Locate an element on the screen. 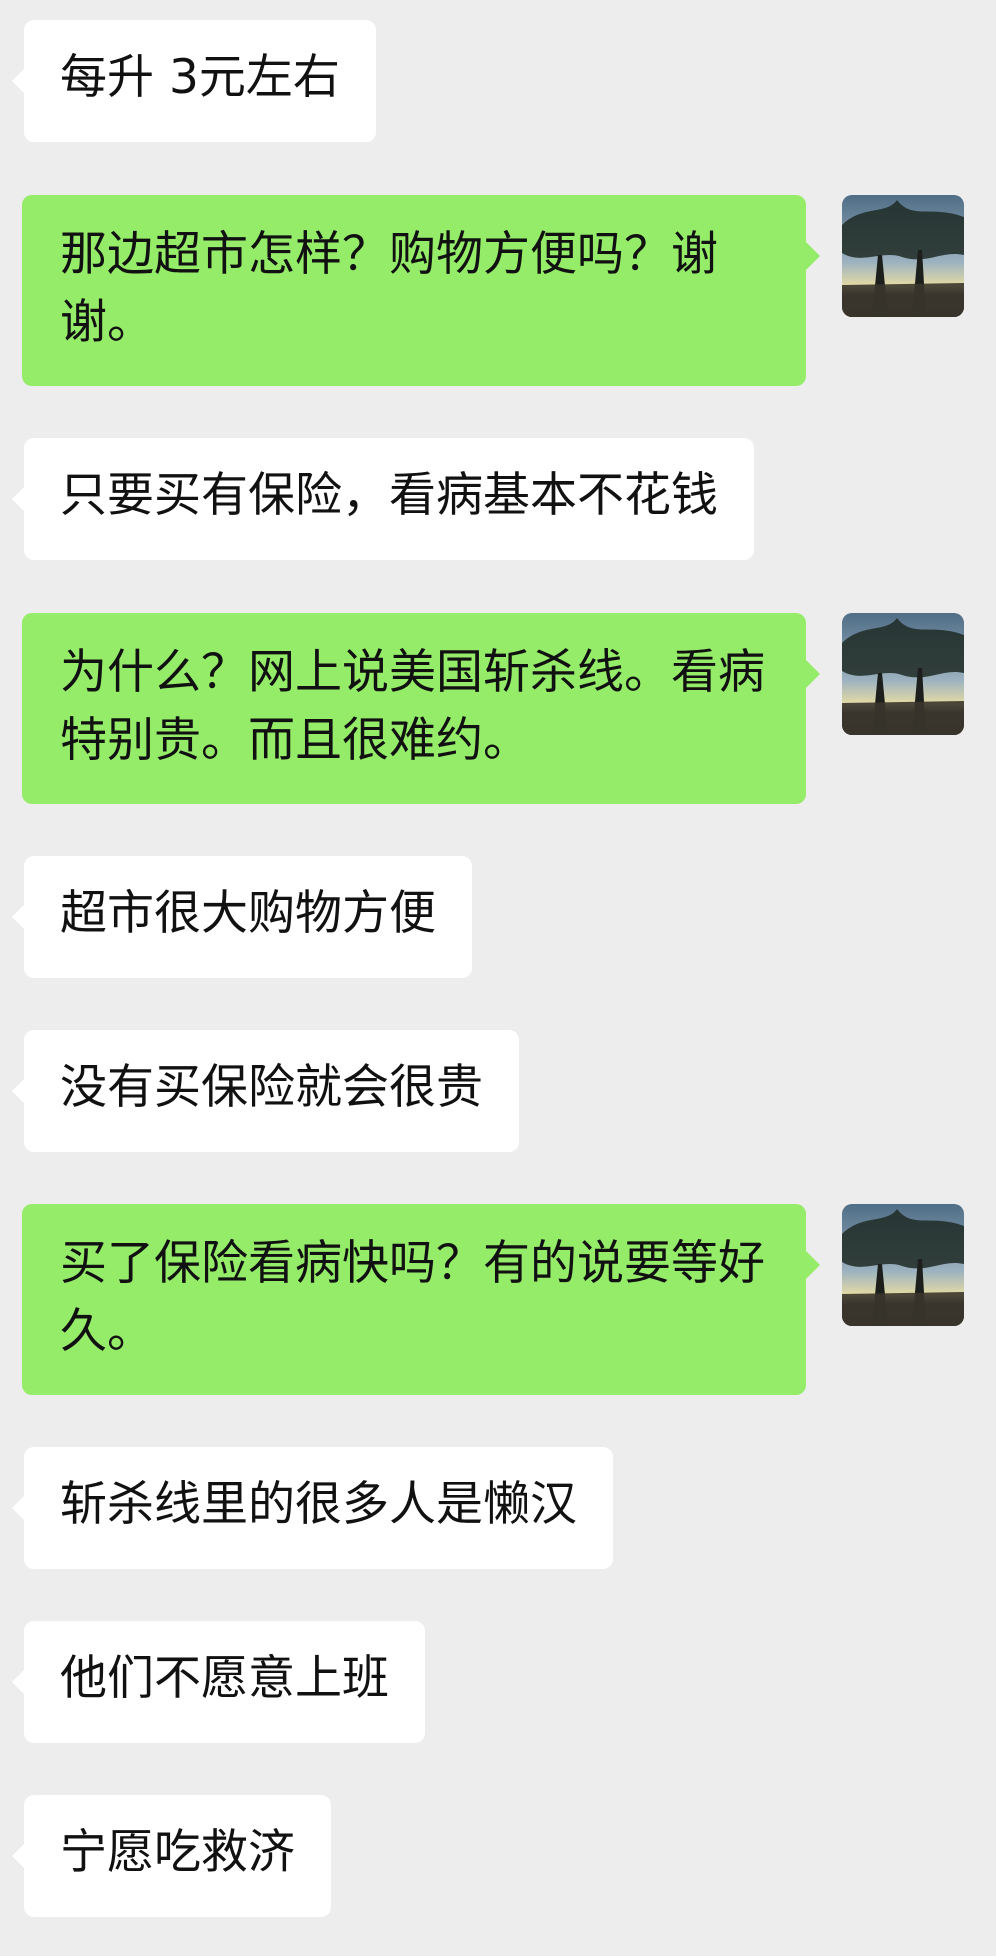  incoming-bubble: 超市很大购物方便 is located at coordinates (242, 917).